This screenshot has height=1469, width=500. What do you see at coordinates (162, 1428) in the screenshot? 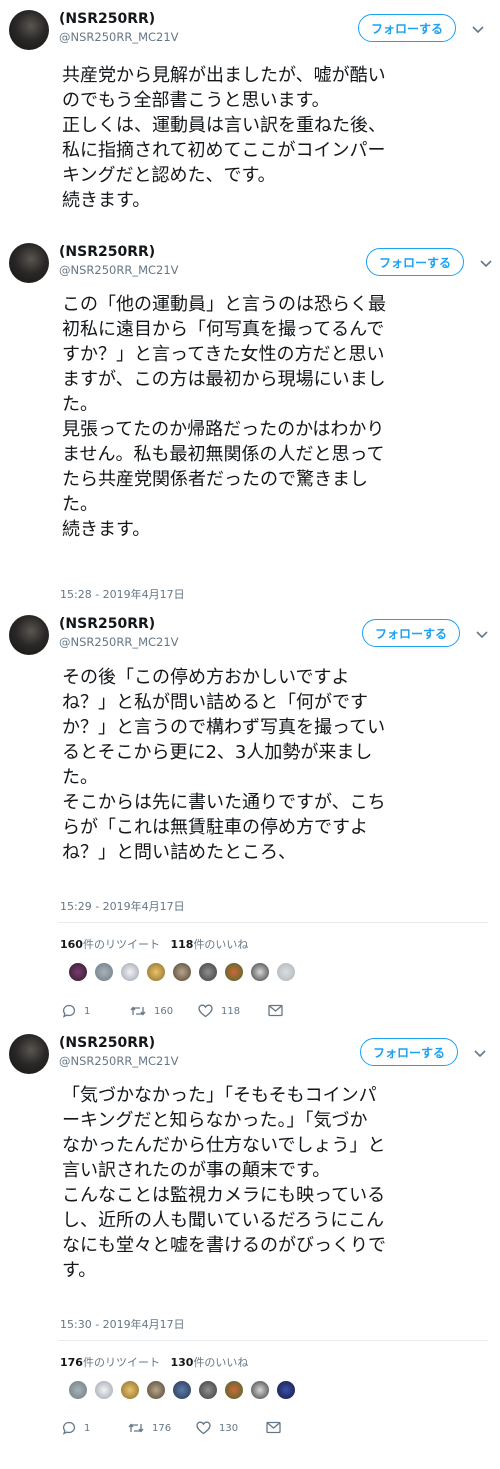
I see `retweet-count: 176` at bounding box center [162, 1428].